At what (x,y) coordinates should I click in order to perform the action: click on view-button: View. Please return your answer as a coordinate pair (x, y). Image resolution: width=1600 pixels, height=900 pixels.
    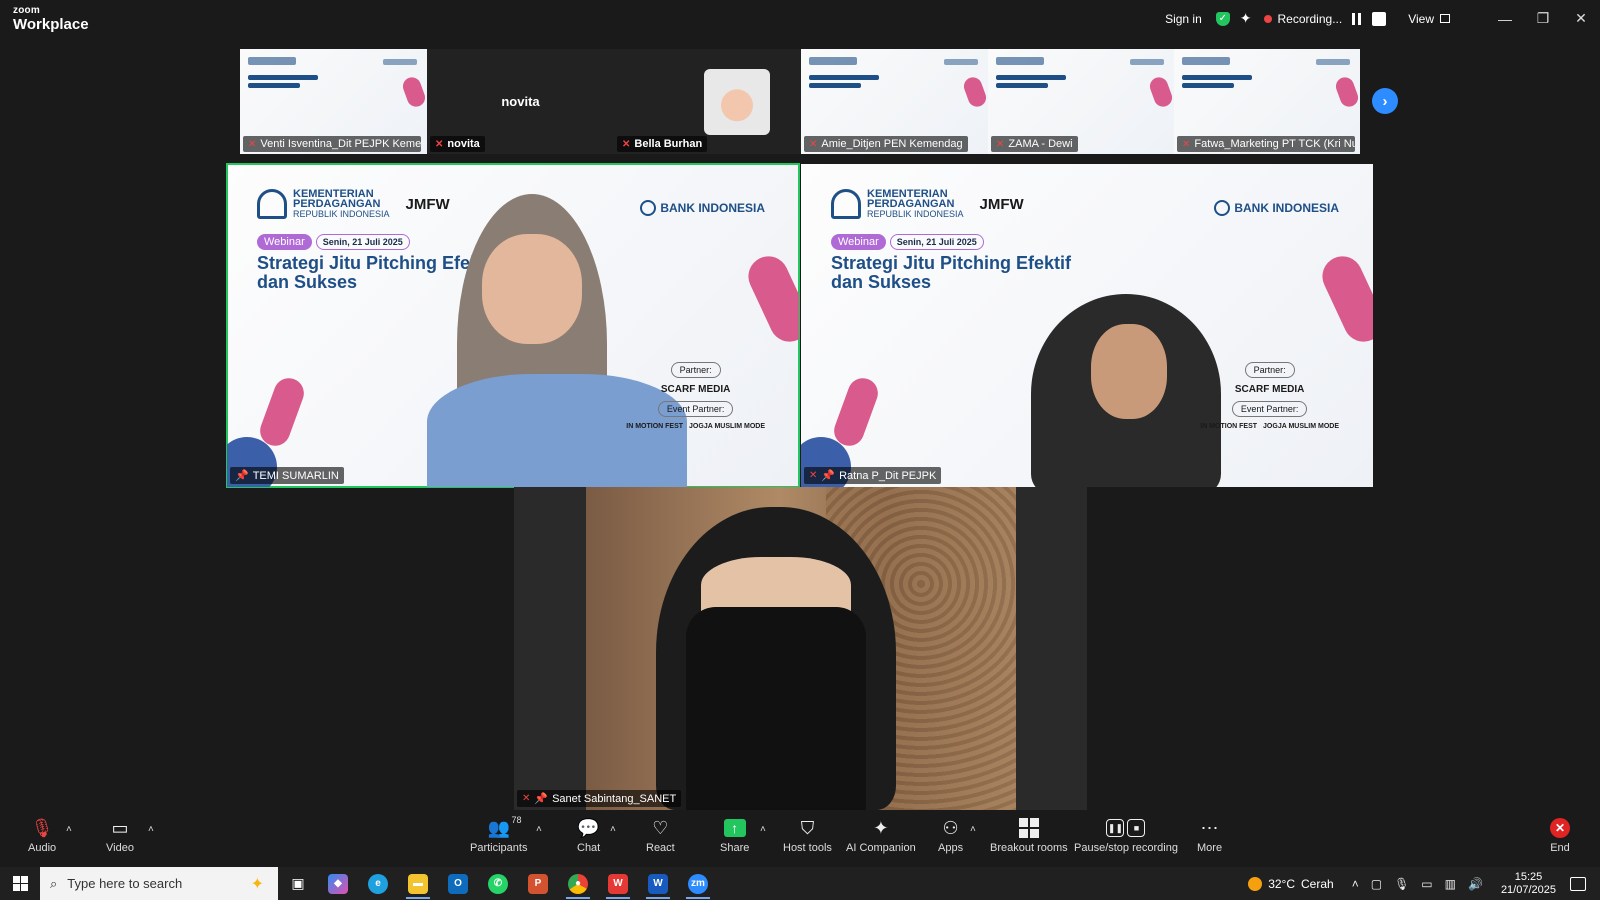
    Looking at the image, I should click on (1429, 19).